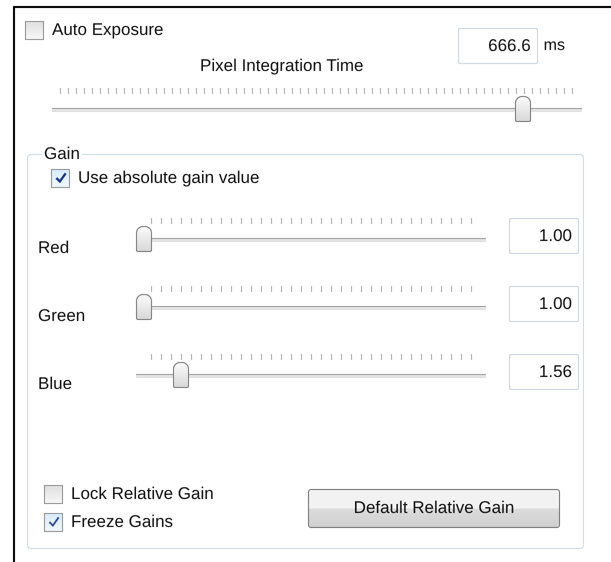 The width and height of the screenshot is (611, 562). What do you see at coordinates (142, 494) in the screenshot?
I see `checkbox-label: Lock Relative Gain` at bounding box center [142, 494].